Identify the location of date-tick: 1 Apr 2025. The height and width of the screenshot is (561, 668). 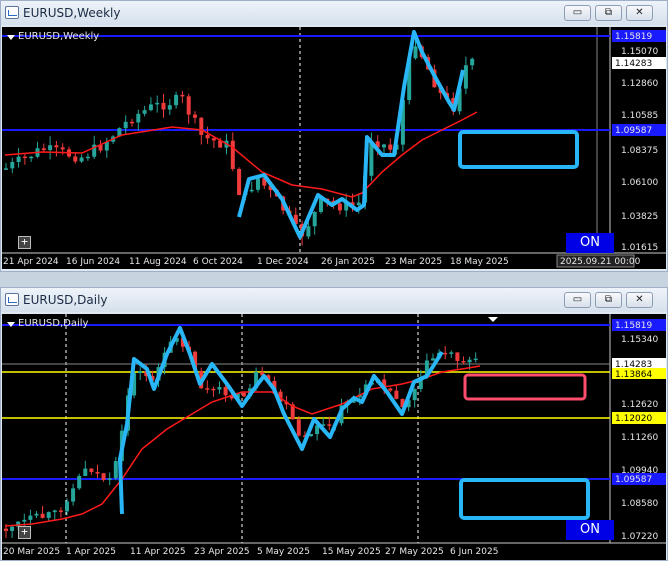
(91, 552).